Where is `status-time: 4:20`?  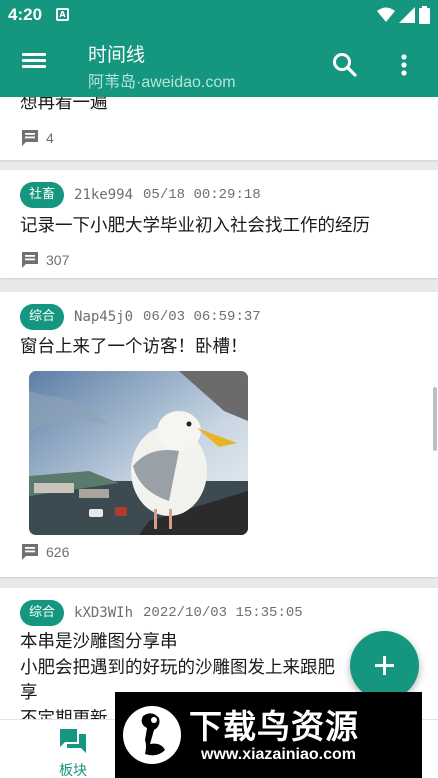
status-time: 4:20 is located at coordinates (25, 14).